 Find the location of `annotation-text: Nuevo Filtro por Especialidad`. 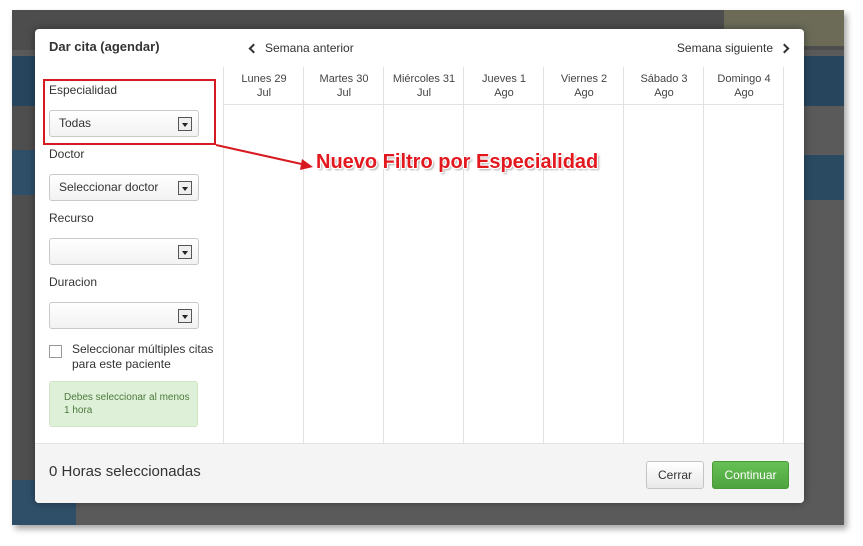

annotation-text: Nuevo Filtro por Especialidad is located at coordinates (457, 162).